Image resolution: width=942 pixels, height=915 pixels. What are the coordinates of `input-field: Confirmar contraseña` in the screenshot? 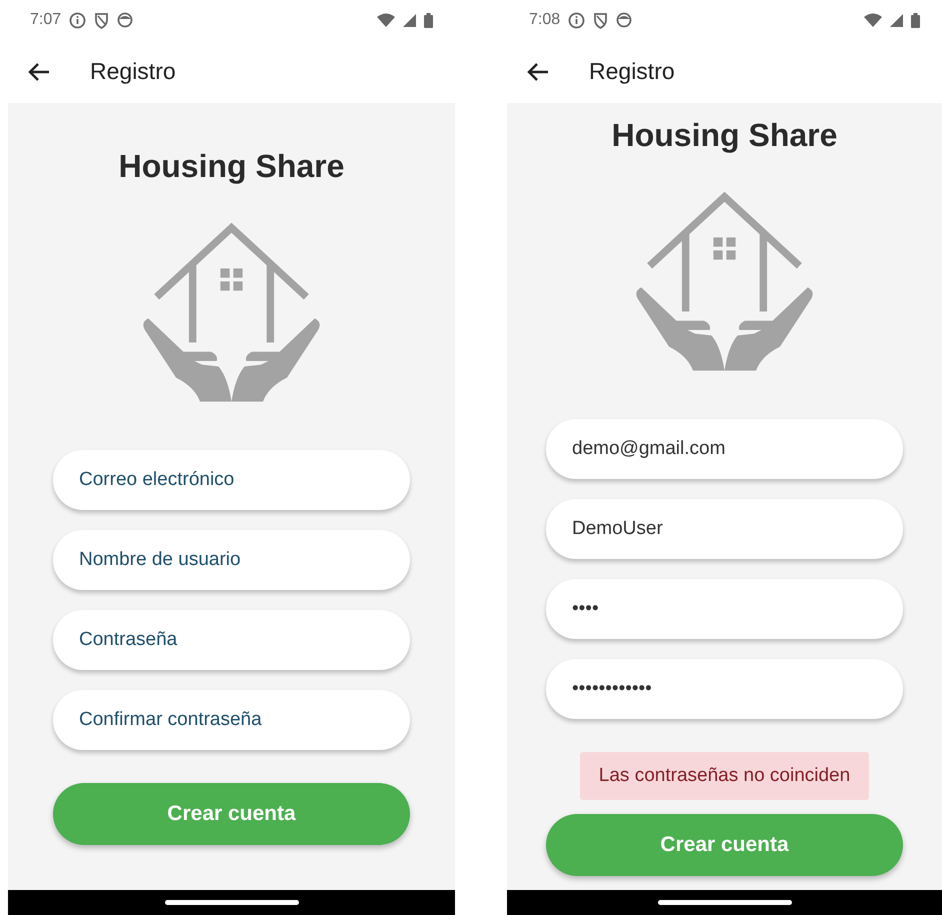 It's located at (231, 720).